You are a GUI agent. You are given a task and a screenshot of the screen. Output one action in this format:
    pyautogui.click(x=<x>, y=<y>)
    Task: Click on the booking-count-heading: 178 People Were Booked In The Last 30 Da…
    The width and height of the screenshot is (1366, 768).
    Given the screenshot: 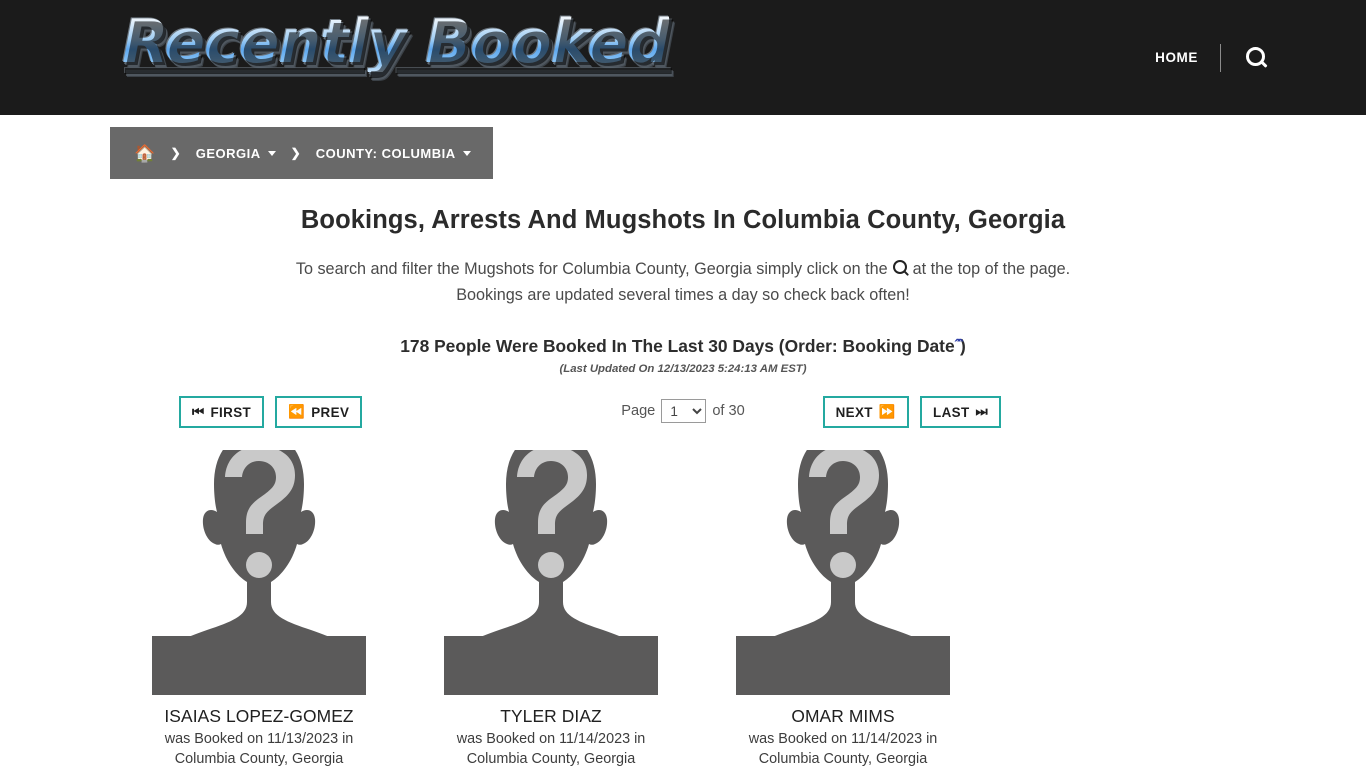 What is the action you would take?
    pyautogui.click(x=683, y=346)
    